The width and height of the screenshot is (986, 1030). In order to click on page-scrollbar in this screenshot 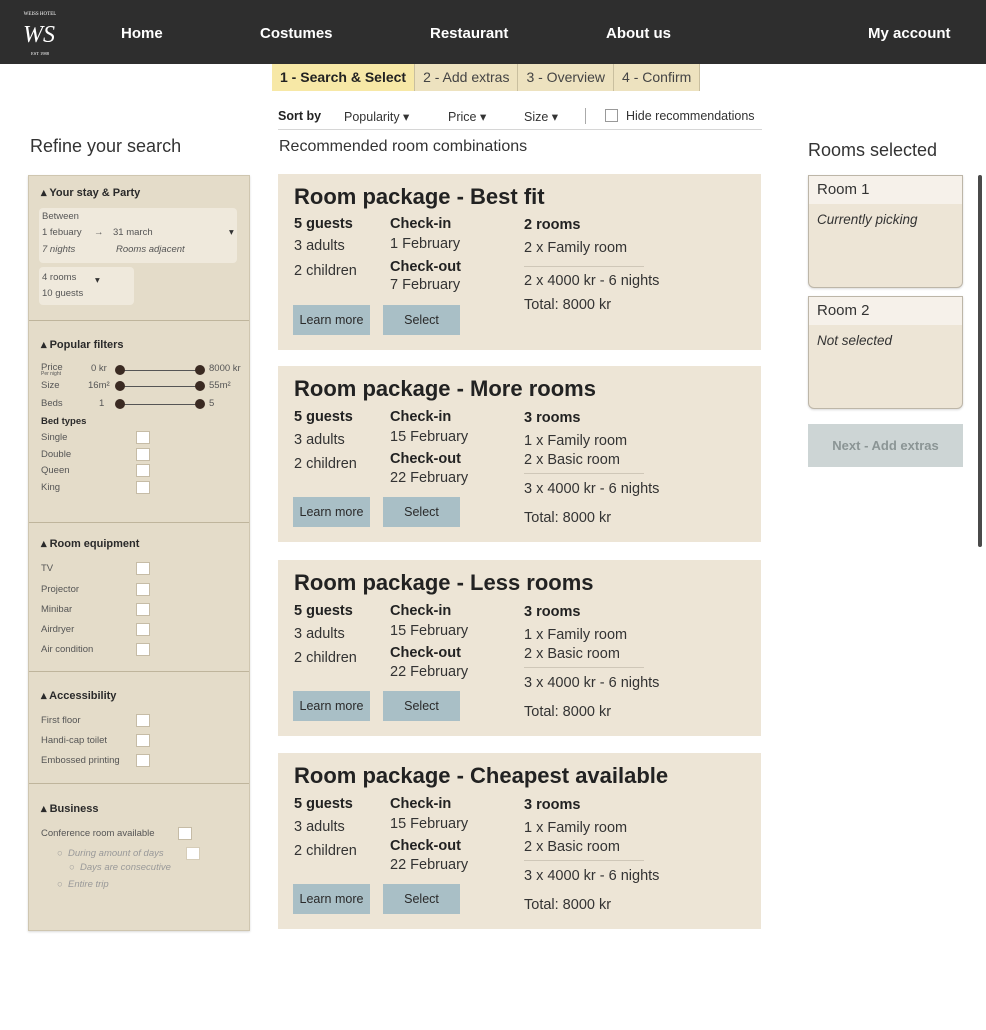, I will do `click(980, 361)`.